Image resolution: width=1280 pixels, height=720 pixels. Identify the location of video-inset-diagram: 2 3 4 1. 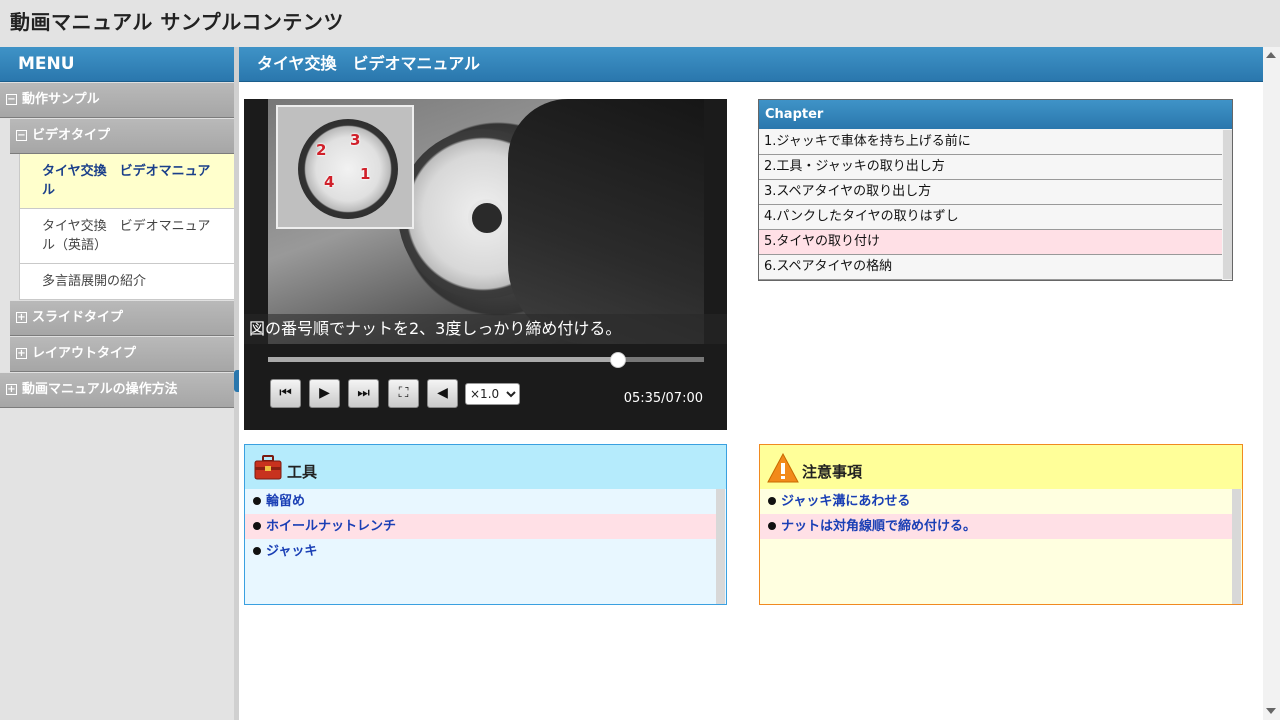
(345, 167).